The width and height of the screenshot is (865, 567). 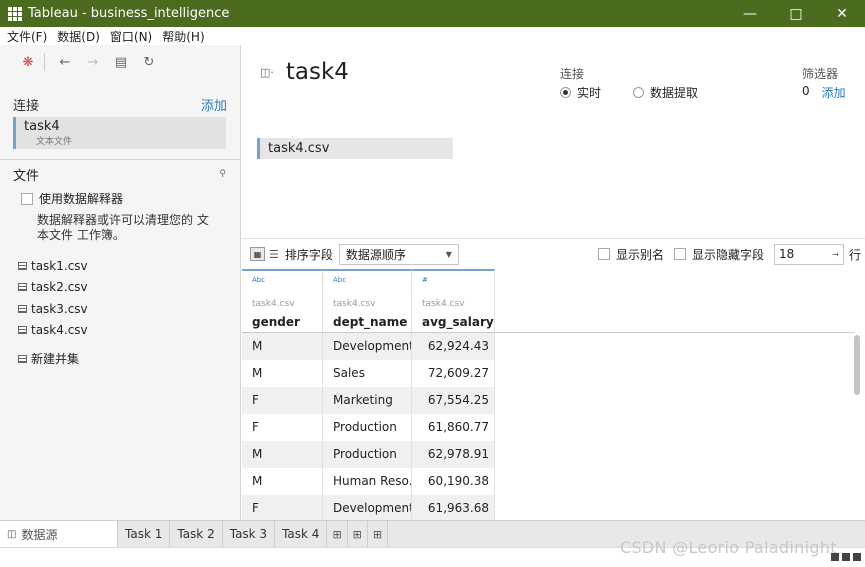 I want to click on number-type-icon: #, so click(x=458, y=281).